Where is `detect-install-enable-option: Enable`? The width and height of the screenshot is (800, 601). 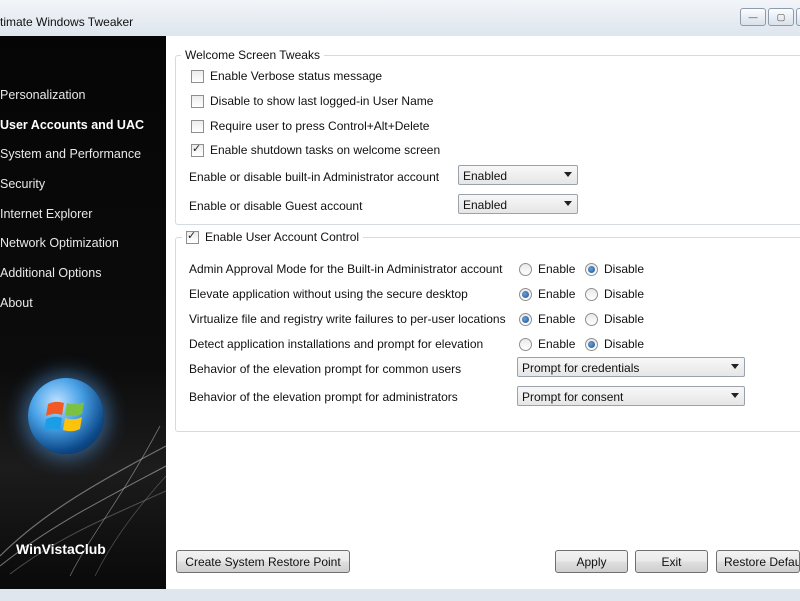 detect-install-enable-option: Enable is located at coordinates (547, 344).